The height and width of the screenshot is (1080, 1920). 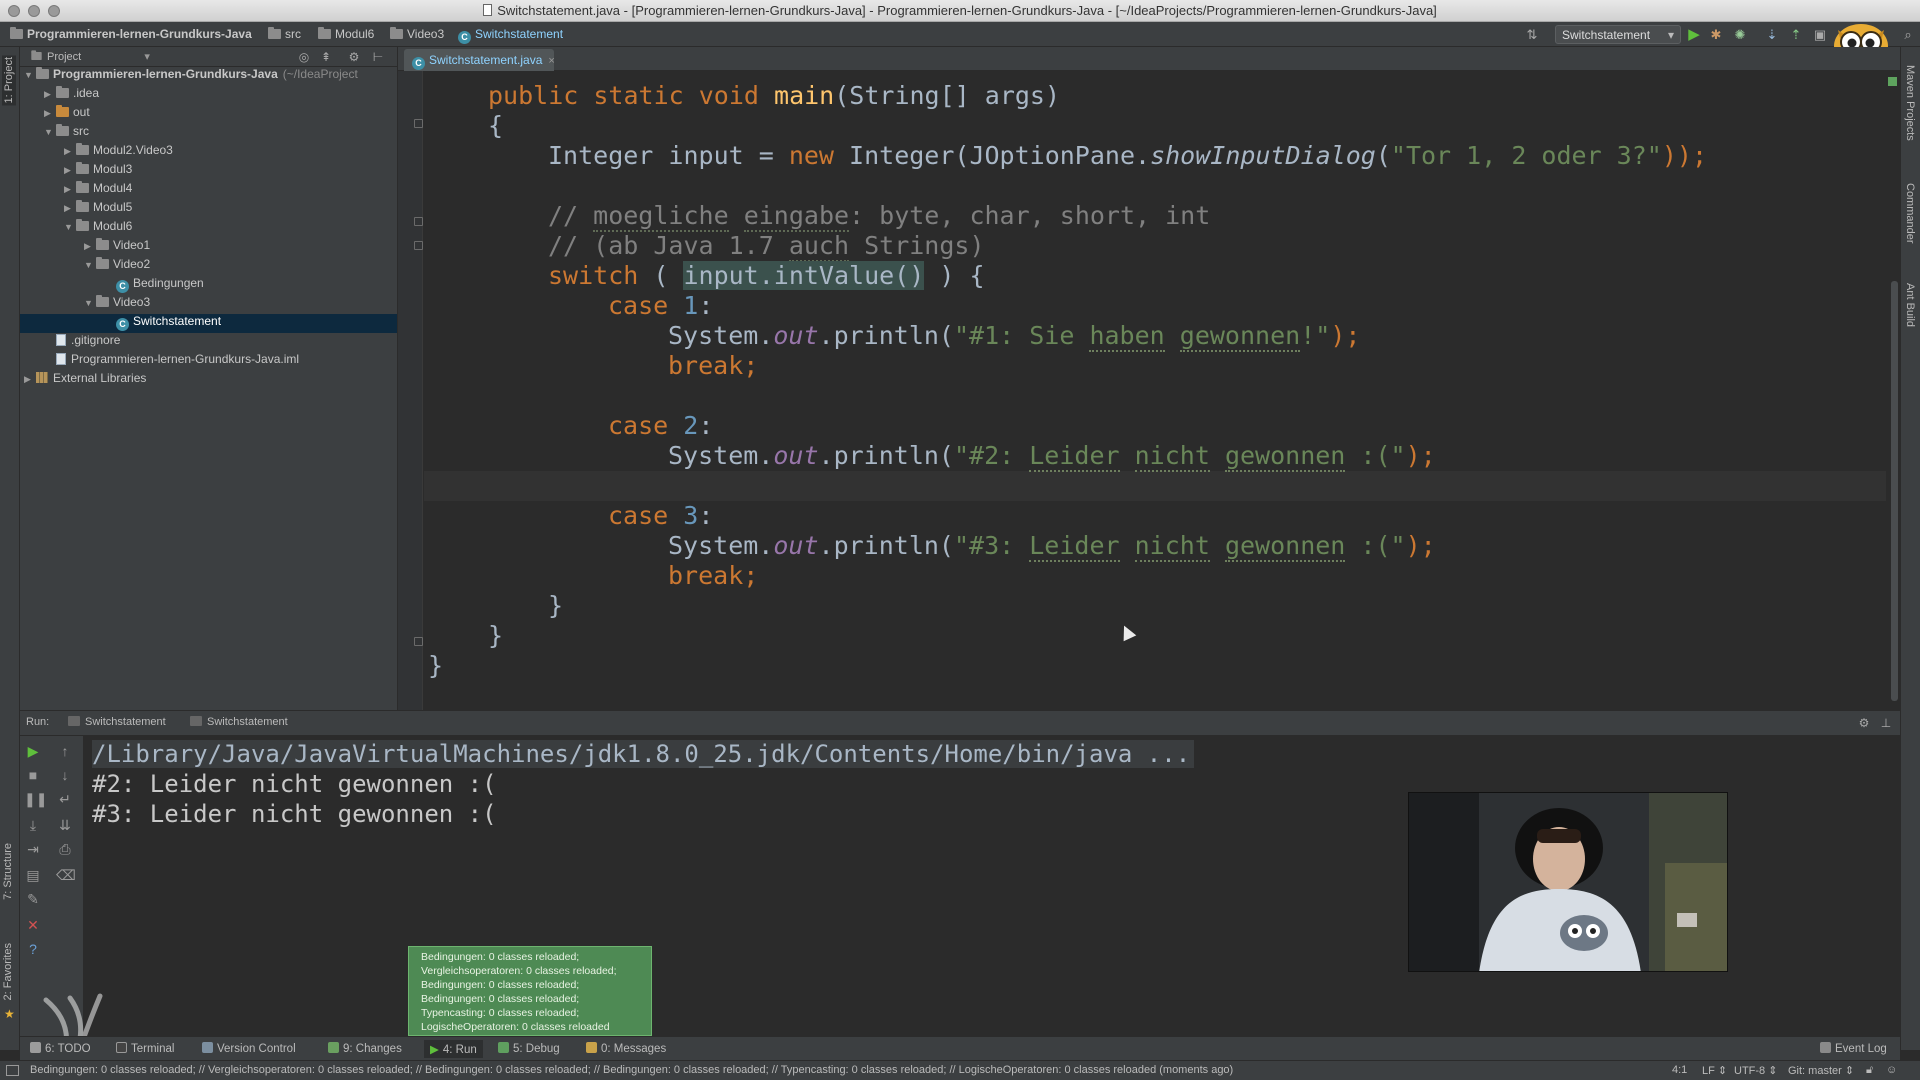 What do you see at coordinates (304, 57) in the screenshot?
I see `scroll-from-source-icon: ◎` at bounding box center [304, 57].